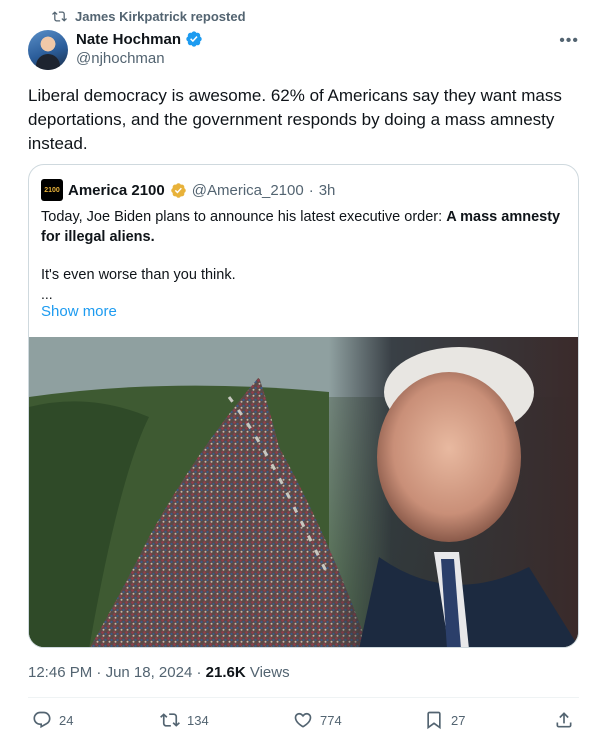  Describe the element at coordinates (331, 720) in the screenshot. I see `like-count: 774` at that location.